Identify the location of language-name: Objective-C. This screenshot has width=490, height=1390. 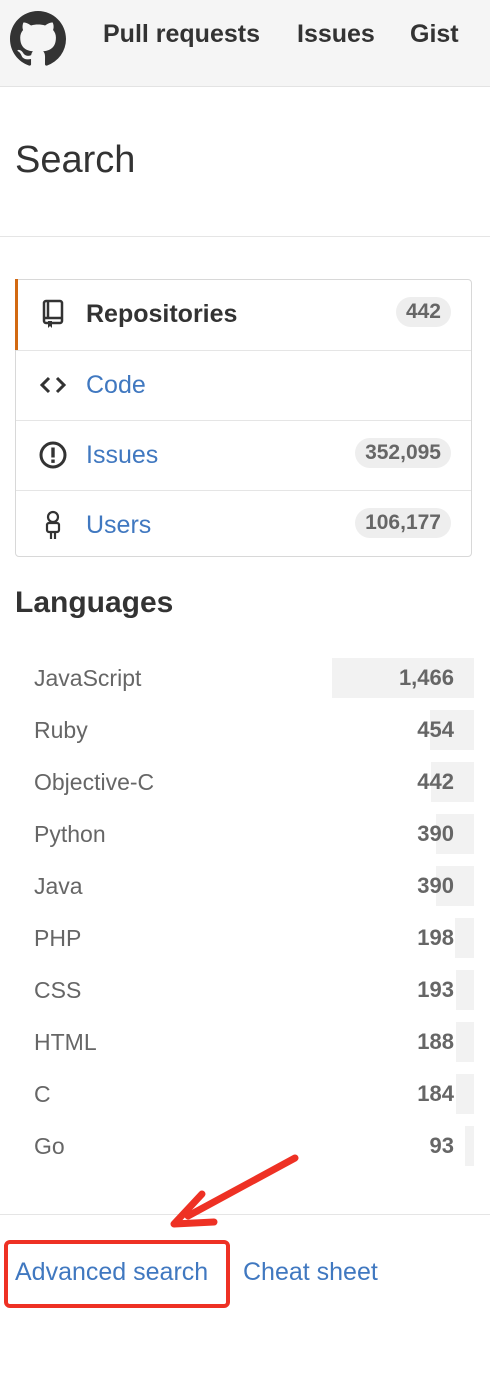
(94, 782).